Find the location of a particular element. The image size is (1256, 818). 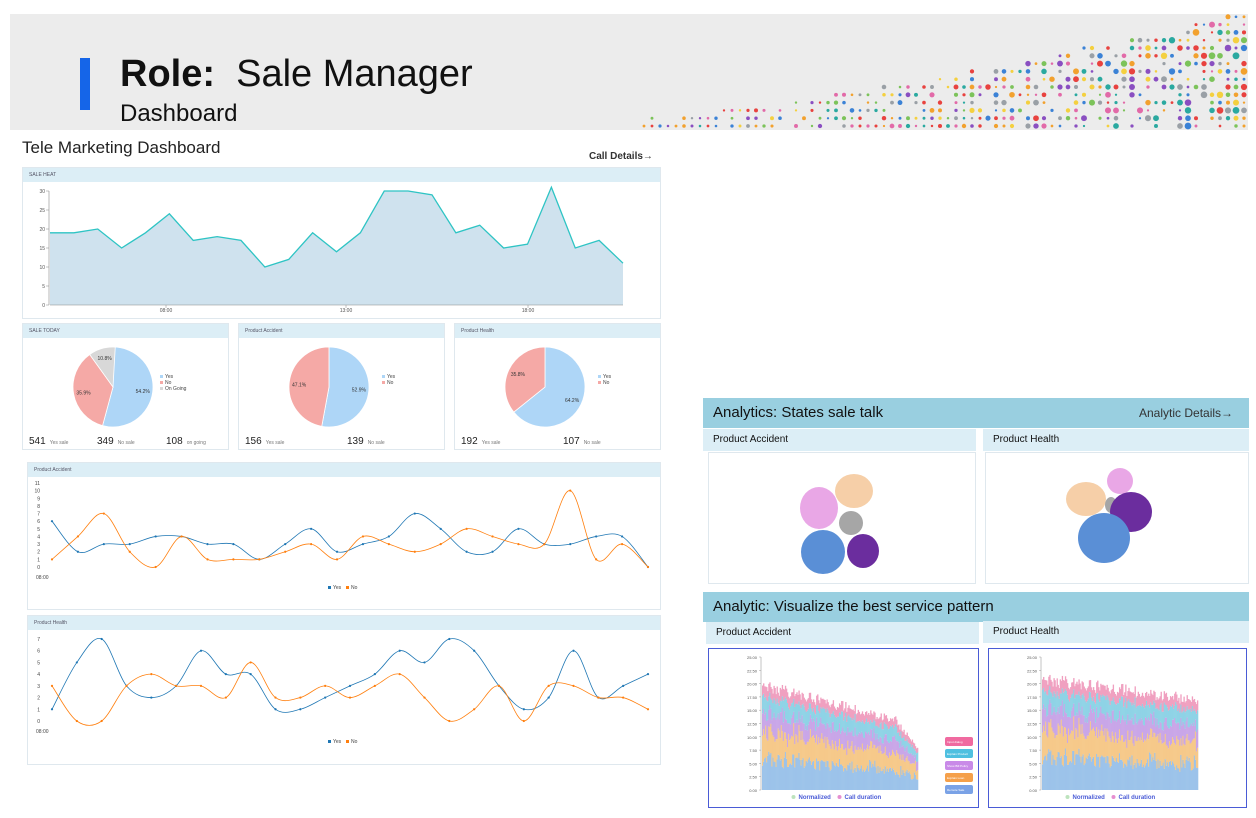

legend-label: On Going is located at coordinates (176, 389).